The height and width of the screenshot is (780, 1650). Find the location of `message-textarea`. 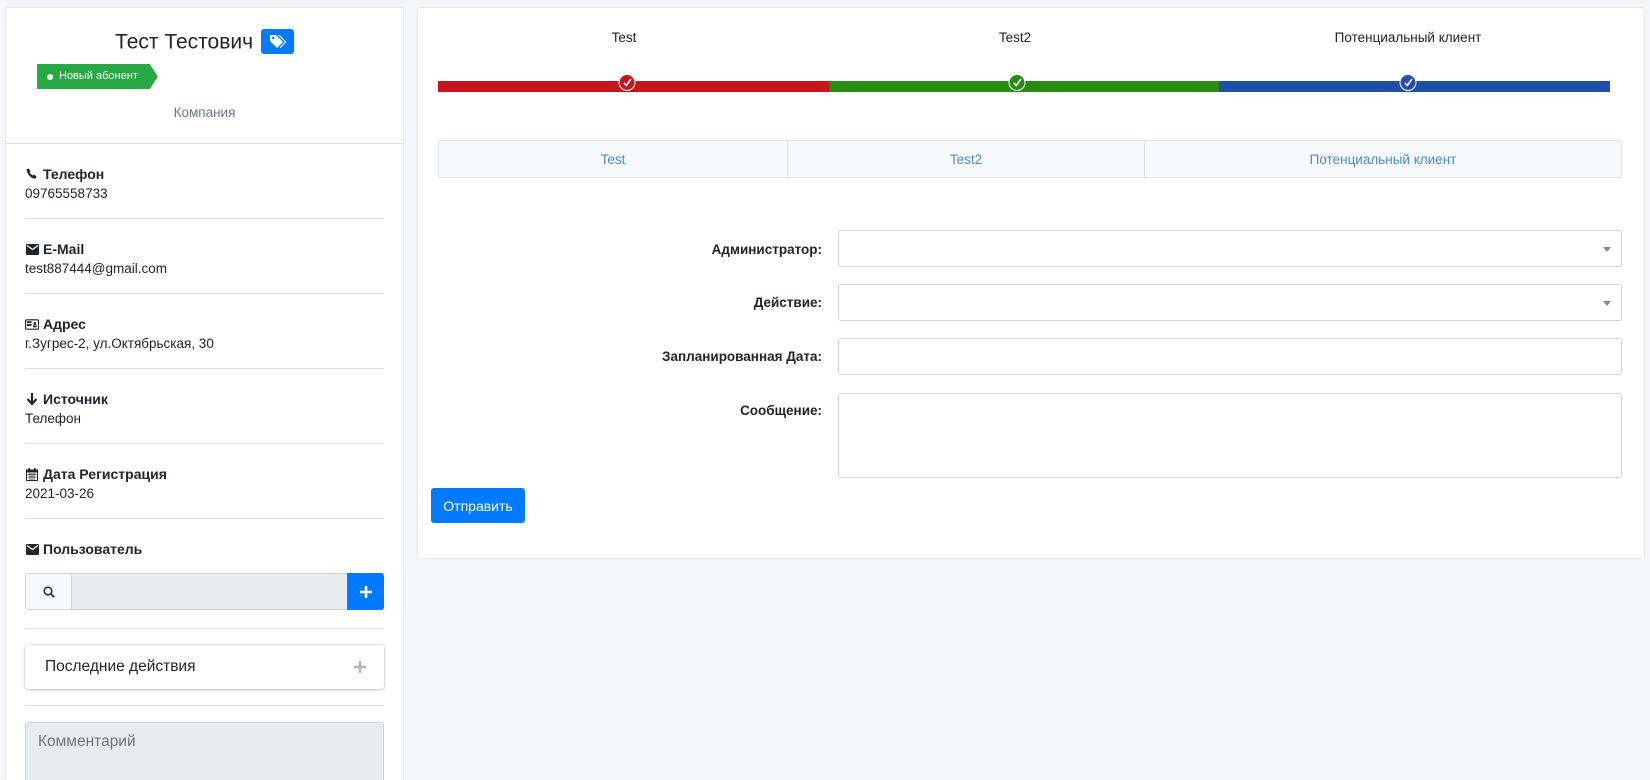

message-textarea is located at coordinates (1230, 435).